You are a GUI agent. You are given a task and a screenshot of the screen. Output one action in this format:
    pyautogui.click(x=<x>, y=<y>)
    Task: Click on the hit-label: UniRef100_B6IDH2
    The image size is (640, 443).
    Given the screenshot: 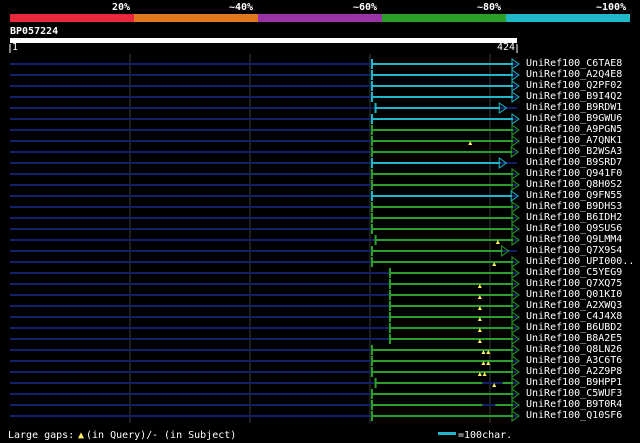 What is the action you would take?
    pyautogui.click(x=574, y=217)
    